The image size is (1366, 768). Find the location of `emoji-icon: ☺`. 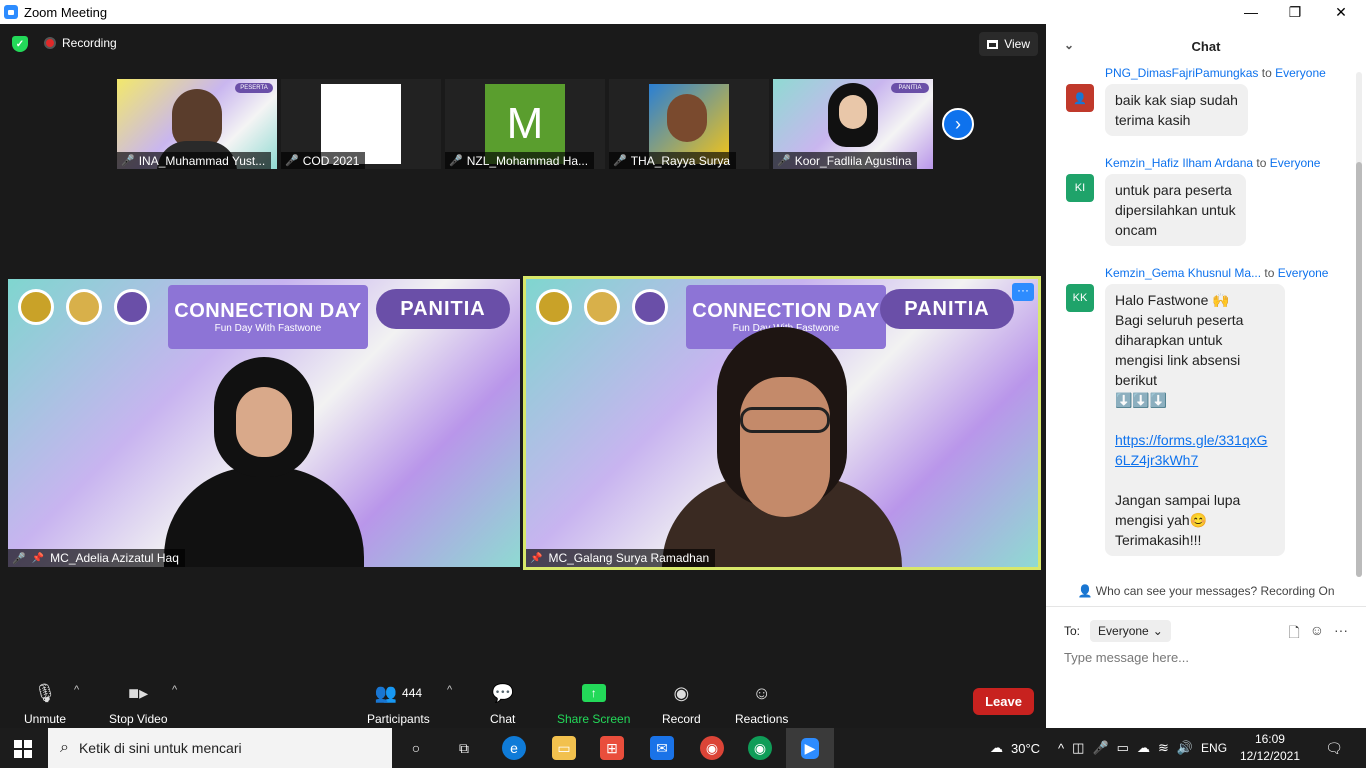

emoji-icon: ☺ is located at coordinates (1317, 634).